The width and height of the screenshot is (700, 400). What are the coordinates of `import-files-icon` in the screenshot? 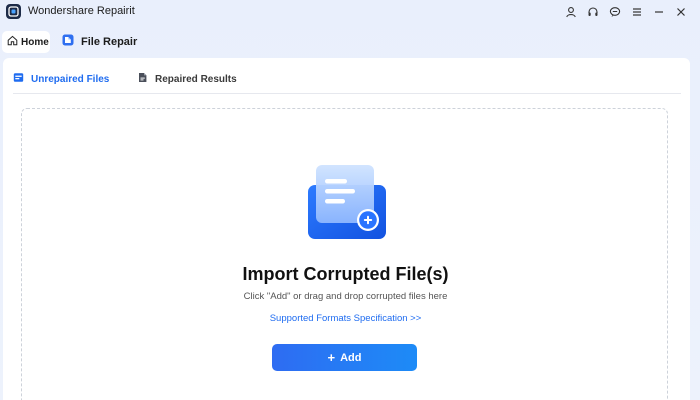 It's located at (347, 203).